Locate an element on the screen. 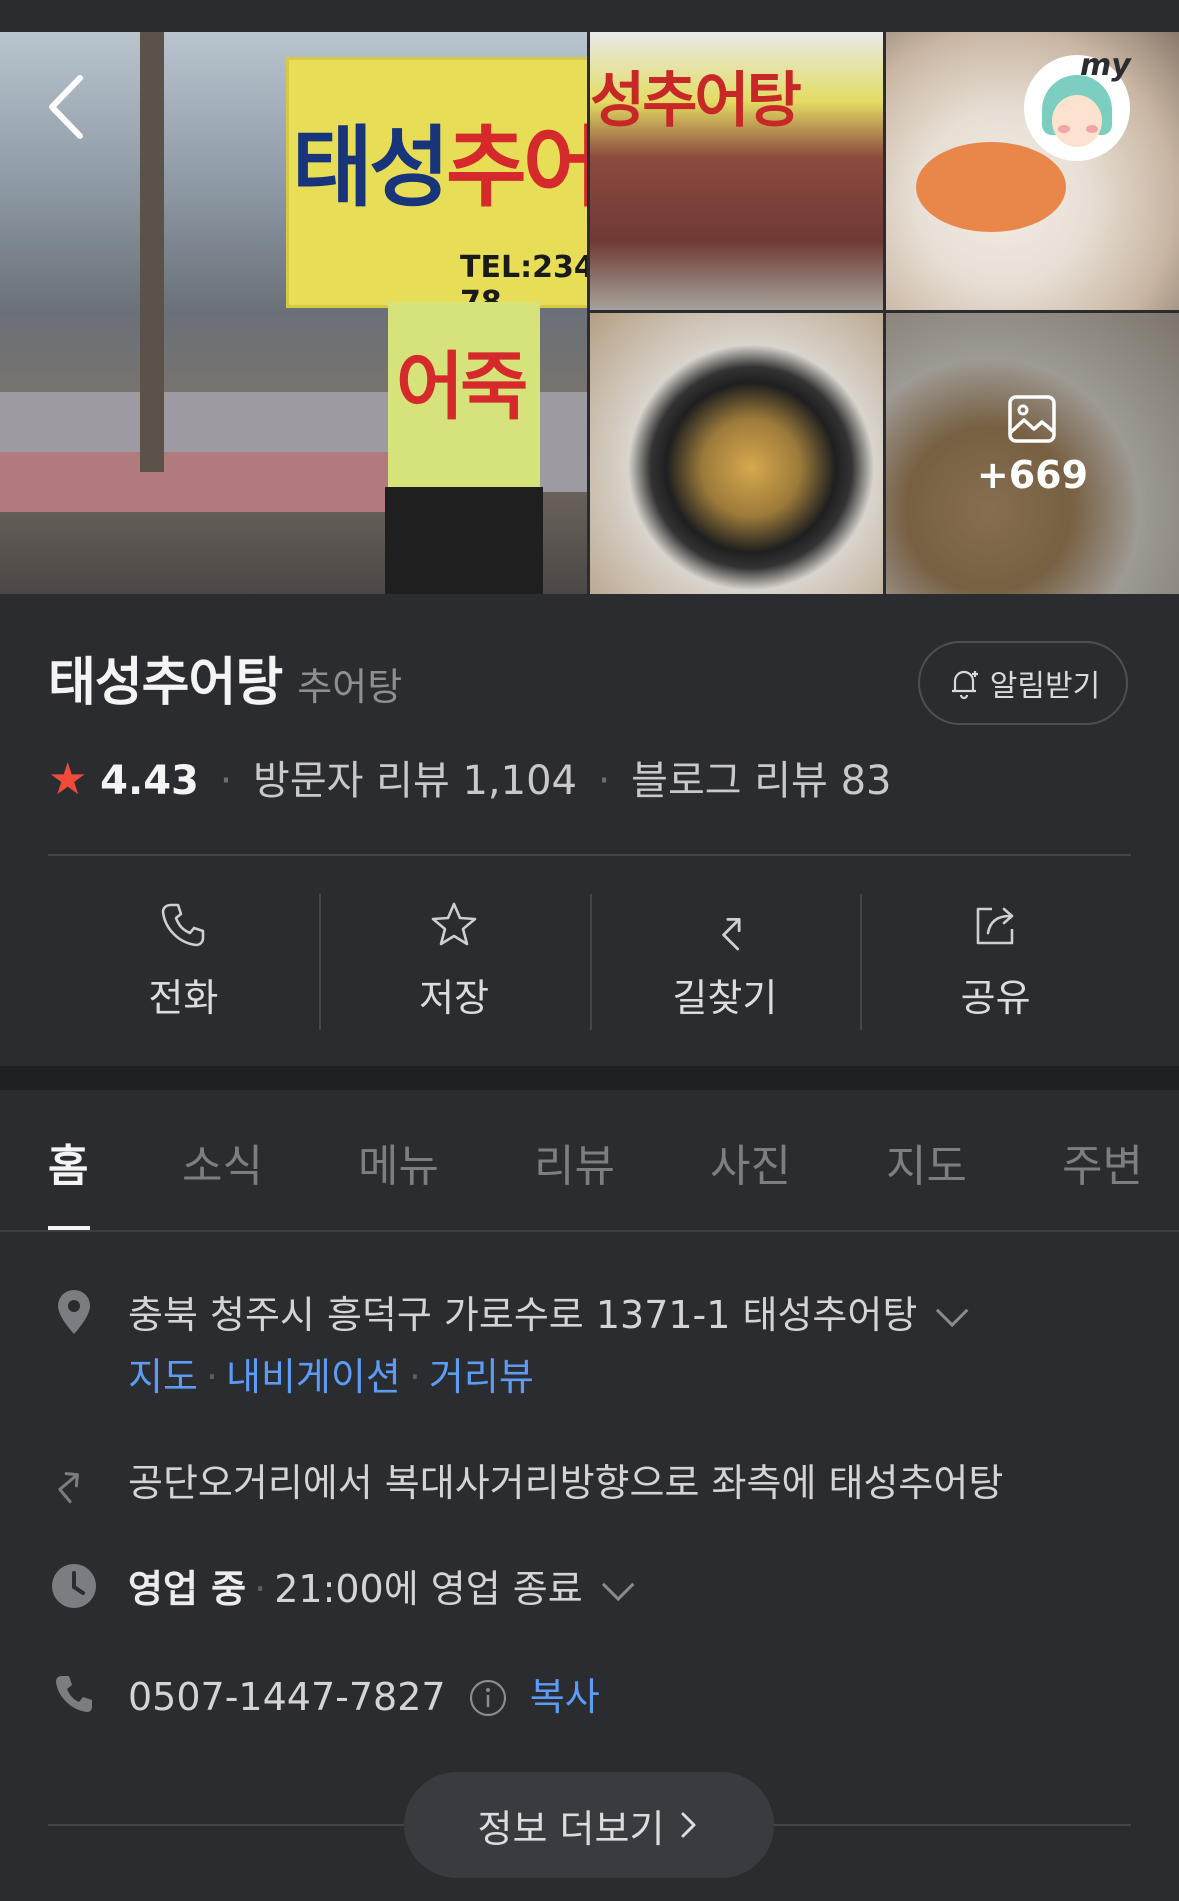  more-photos-button: +669 is located at coordinates (1032, 453).